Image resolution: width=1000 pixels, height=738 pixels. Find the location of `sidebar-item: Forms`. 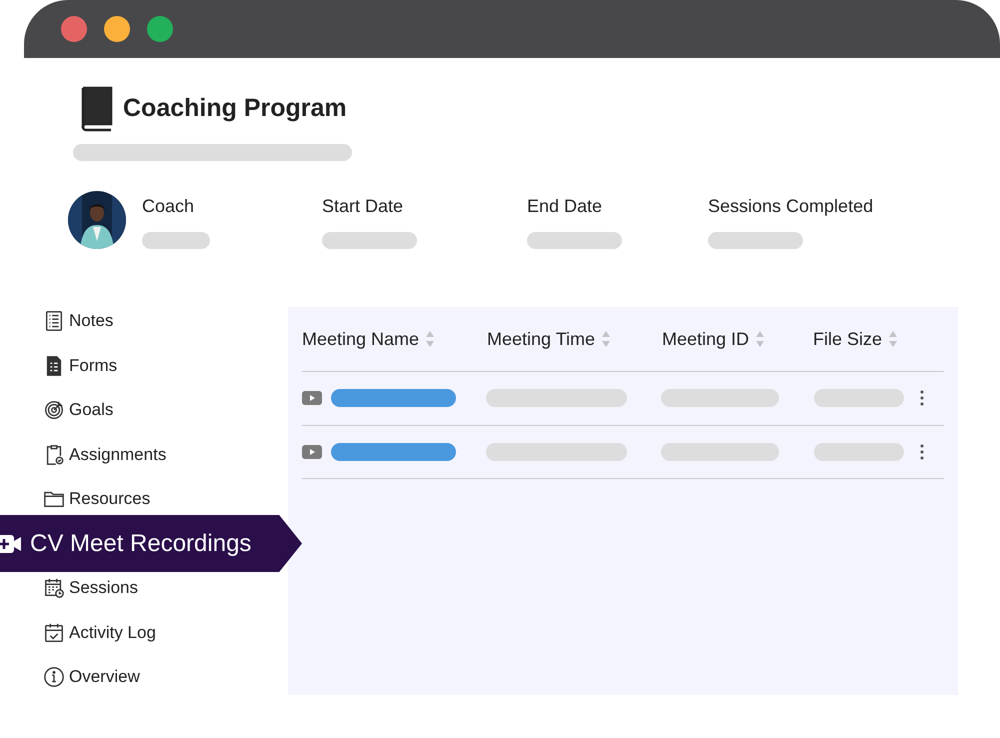

sidebar-item: Forms is located at coordinates (165, 366).